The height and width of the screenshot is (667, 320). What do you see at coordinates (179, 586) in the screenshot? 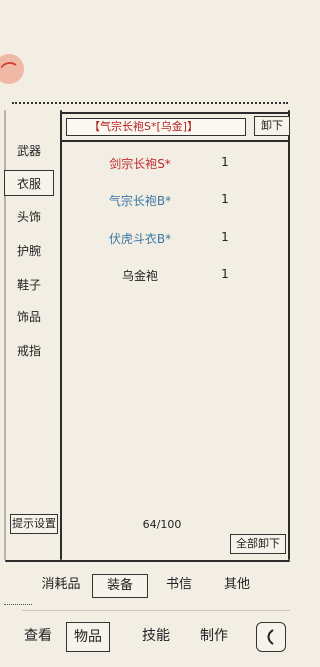
I see `bag-tab: 书信` at bounding box center [179, 586].